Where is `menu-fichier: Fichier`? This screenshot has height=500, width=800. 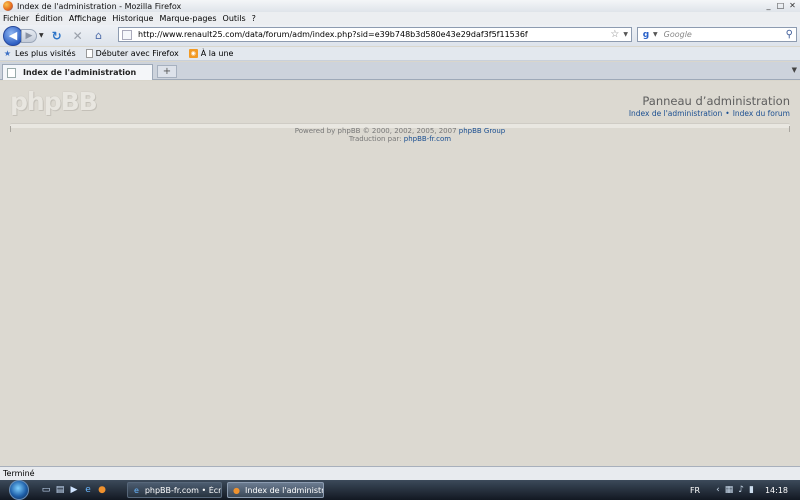
menu-fichier: Fichier is located at coordinates (16, 18).